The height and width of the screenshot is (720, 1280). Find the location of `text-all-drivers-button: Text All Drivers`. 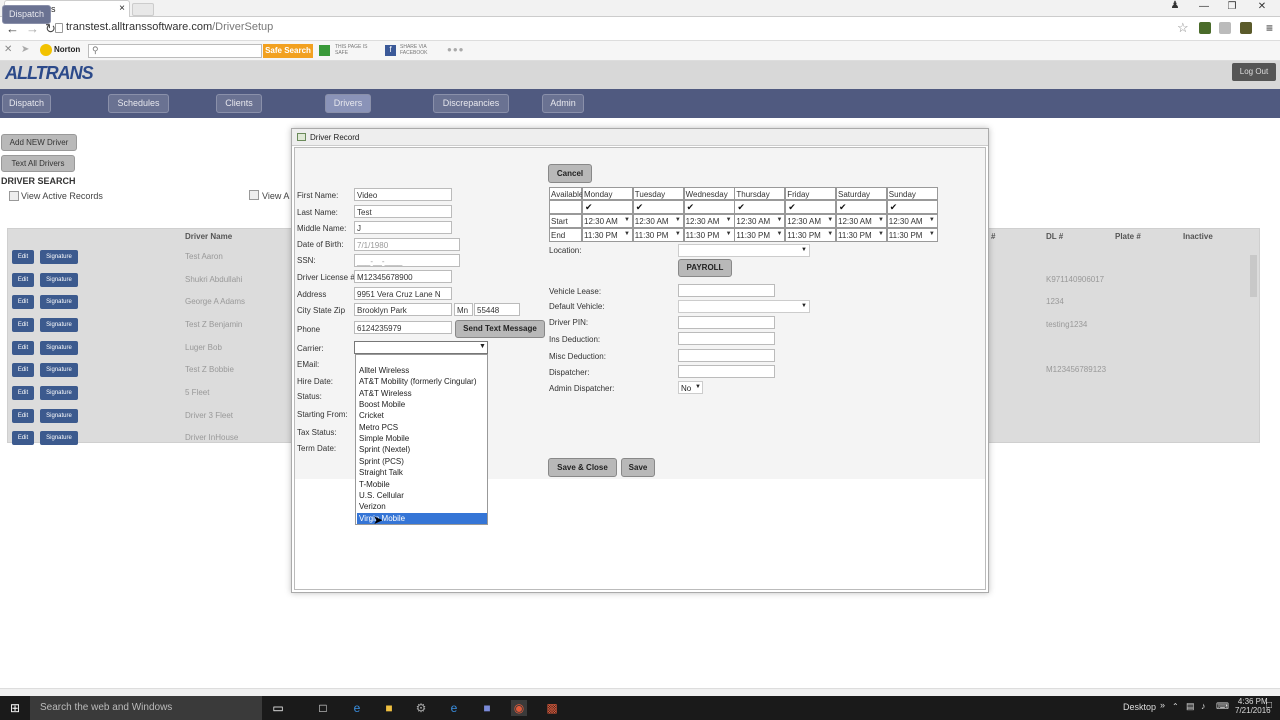

text-all-drivers-button: Text All Drivers is located at coordinates (38, 163).